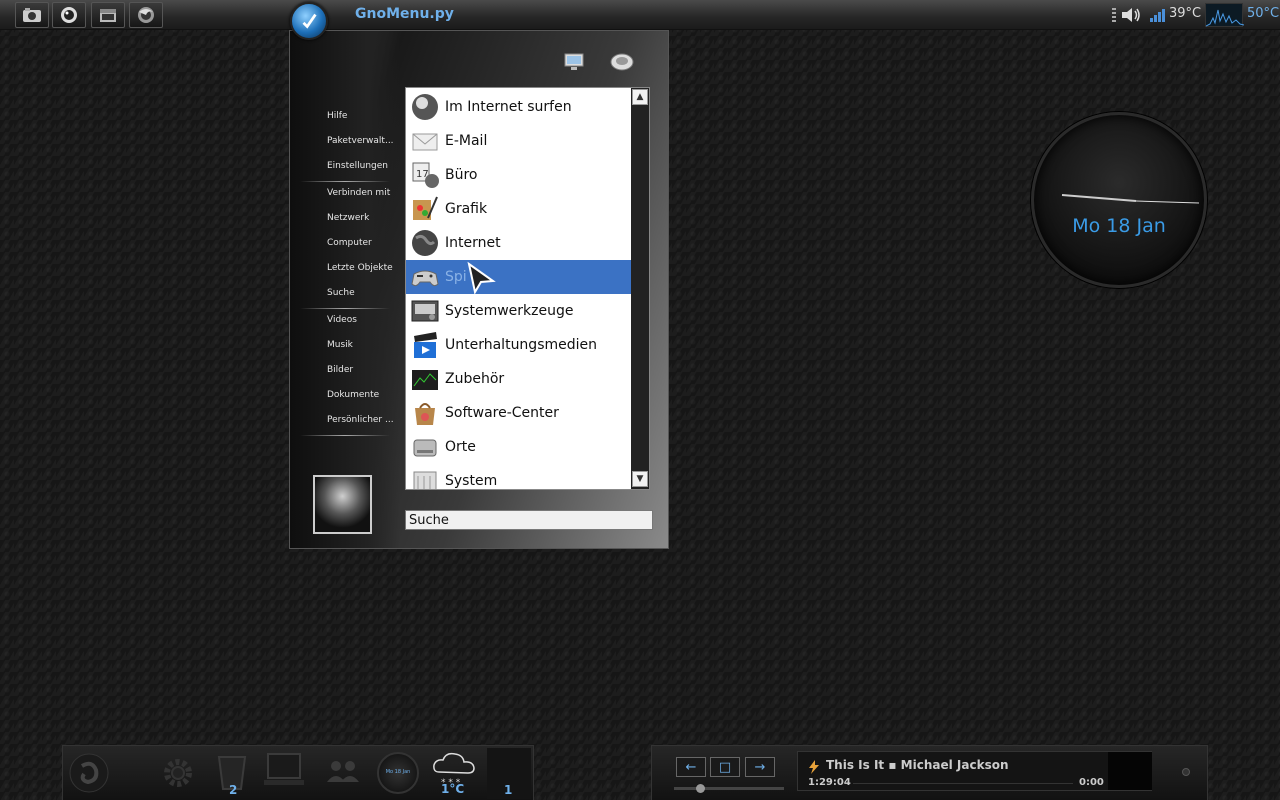 The height and width of the screenshot is (800, 1280). What do you see at coordinates (233, 790) in the screenshot?
I see `trash-count: 2` at bounding box center [233, 790].